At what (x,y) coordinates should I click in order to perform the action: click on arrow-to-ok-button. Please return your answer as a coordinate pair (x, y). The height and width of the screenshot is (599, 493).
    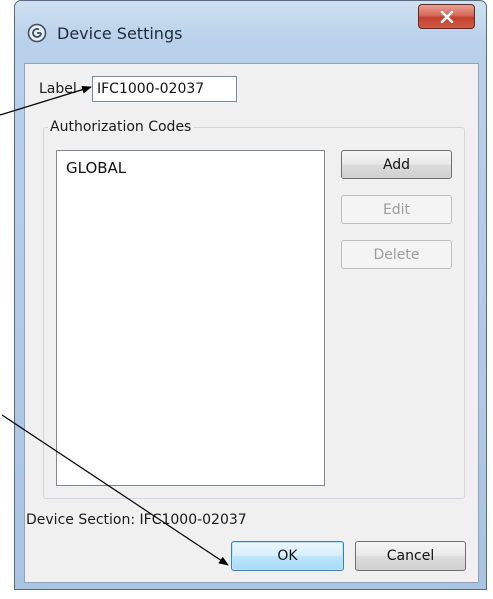
    Looking at the image, I should click on (115, 490).